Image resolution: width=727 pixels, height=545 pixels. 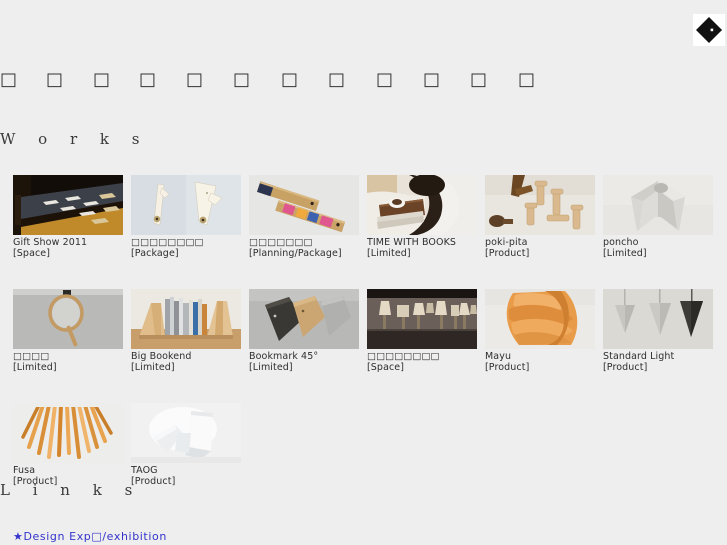 I want to click on site-logo, so click(x=709, y=30).